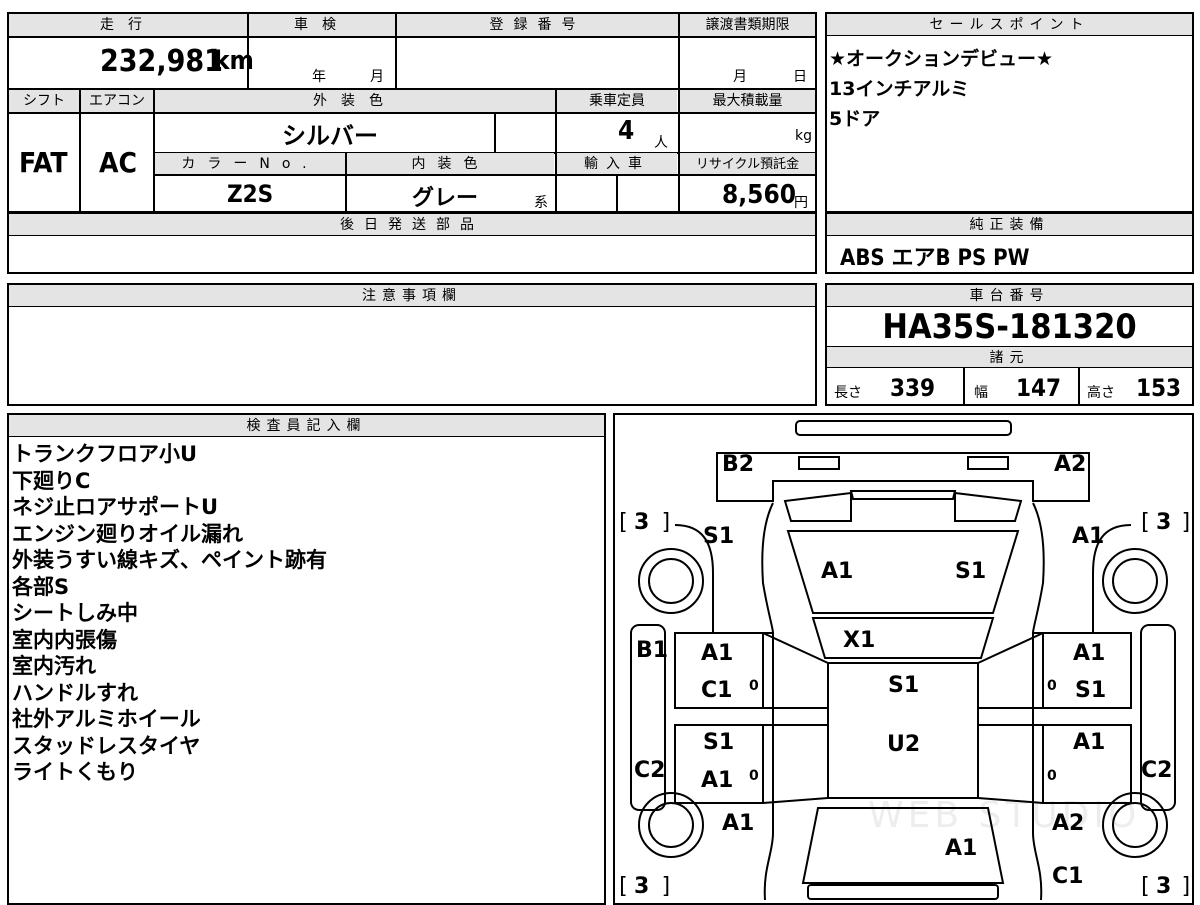 This screenshot has width=1200, height=905. I want to click on inspector-note: ネジ止ロアサポートU, so click(115, 507).